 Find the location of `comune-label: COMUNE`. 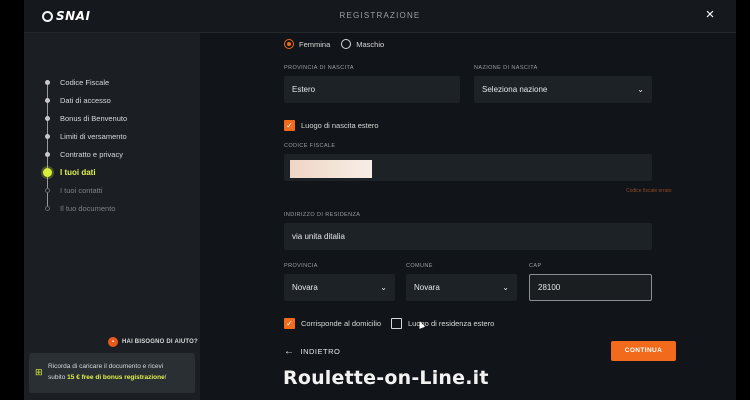

comune-label: COMUNE is located at coordinates (419, 266).